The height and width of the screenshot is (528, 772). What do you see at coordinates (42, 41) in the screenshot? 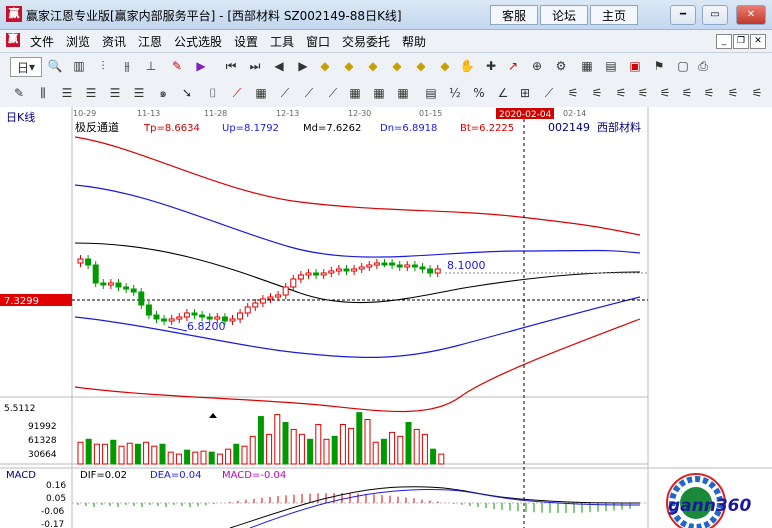
I see `menu-file: 文件` at bounding box center [42, 41].